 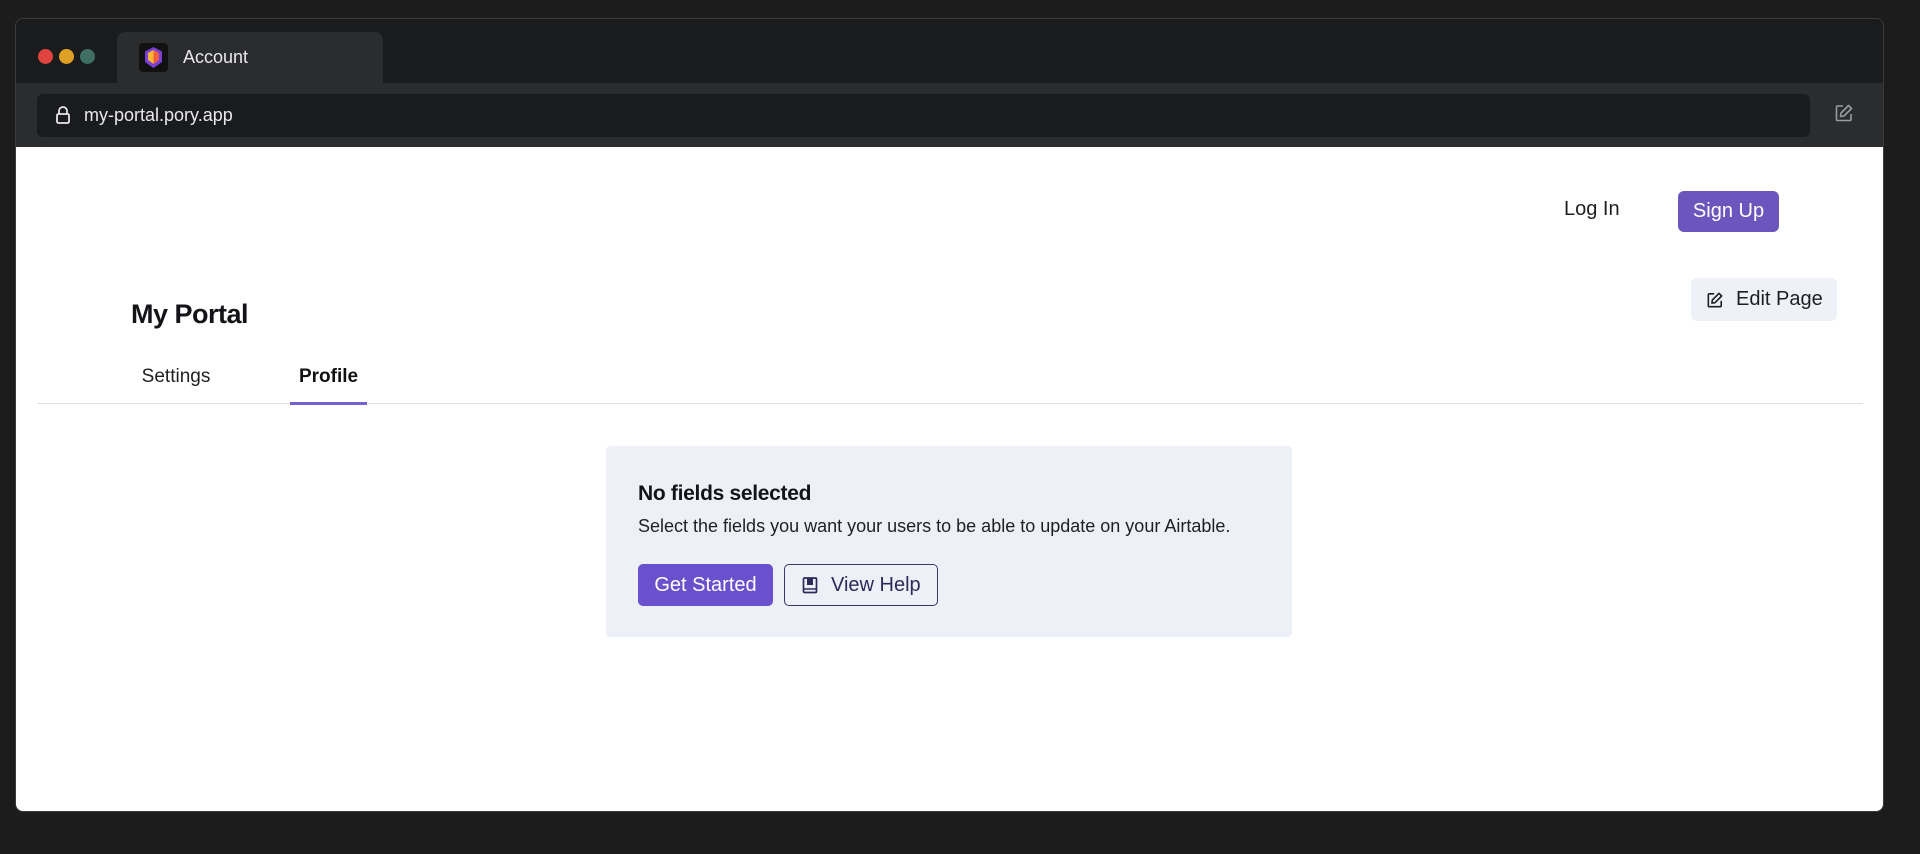 What do you see at coordinates (1728, 211) in the screenshot?
I see `signup-button: Sign Up` at bounding box center [1728, 211].